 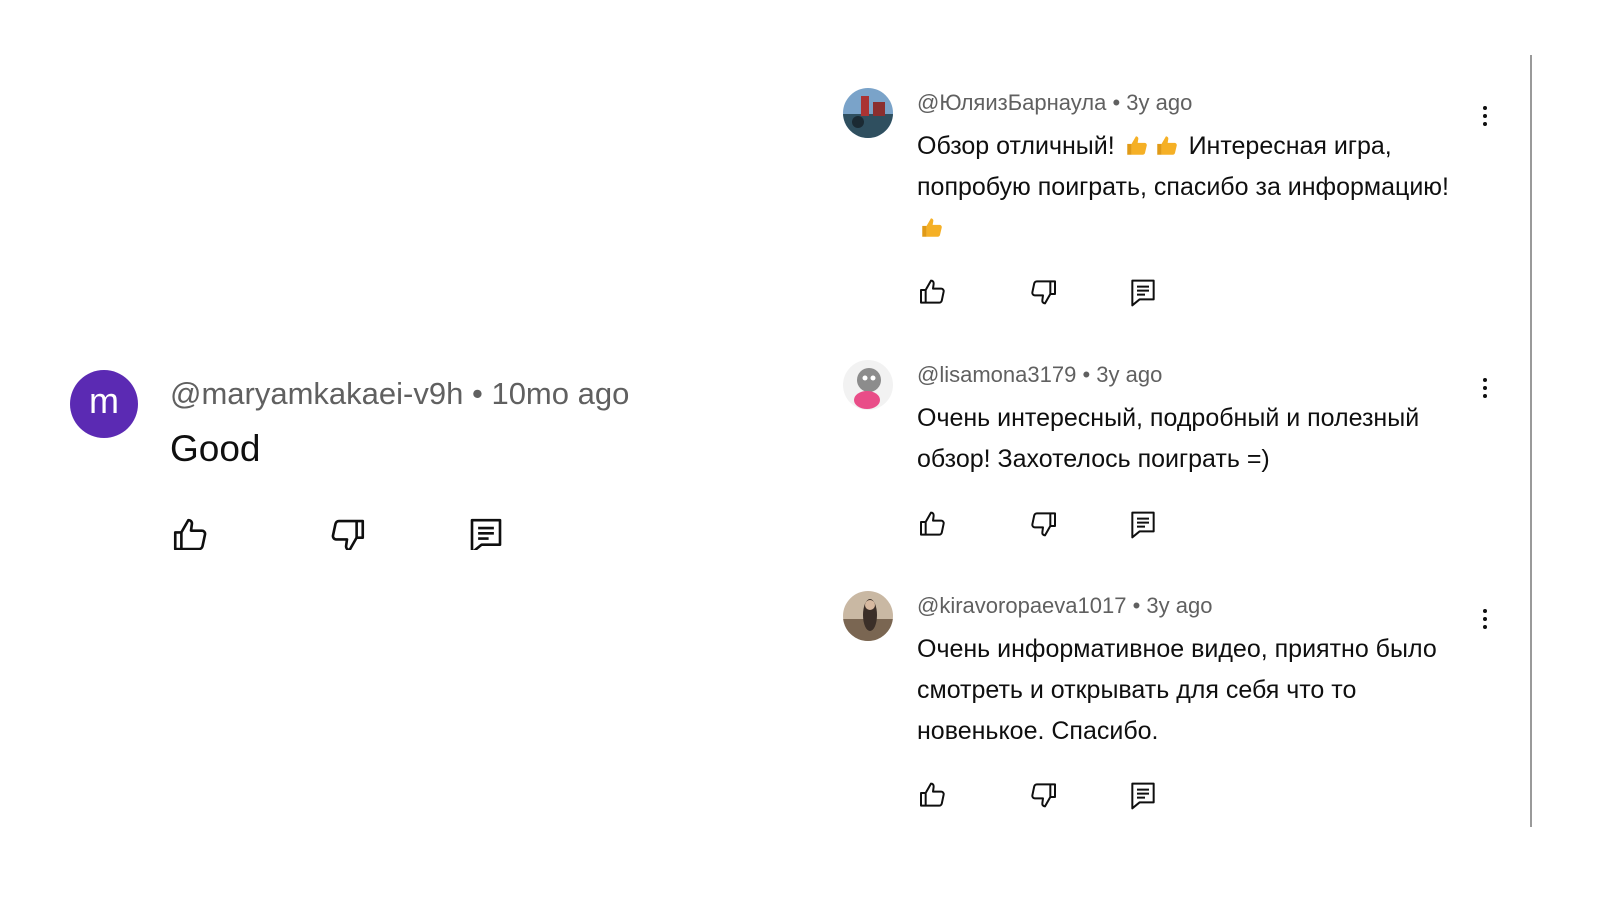 I want to click on comment-text: Good, so click(x=215, y=448).